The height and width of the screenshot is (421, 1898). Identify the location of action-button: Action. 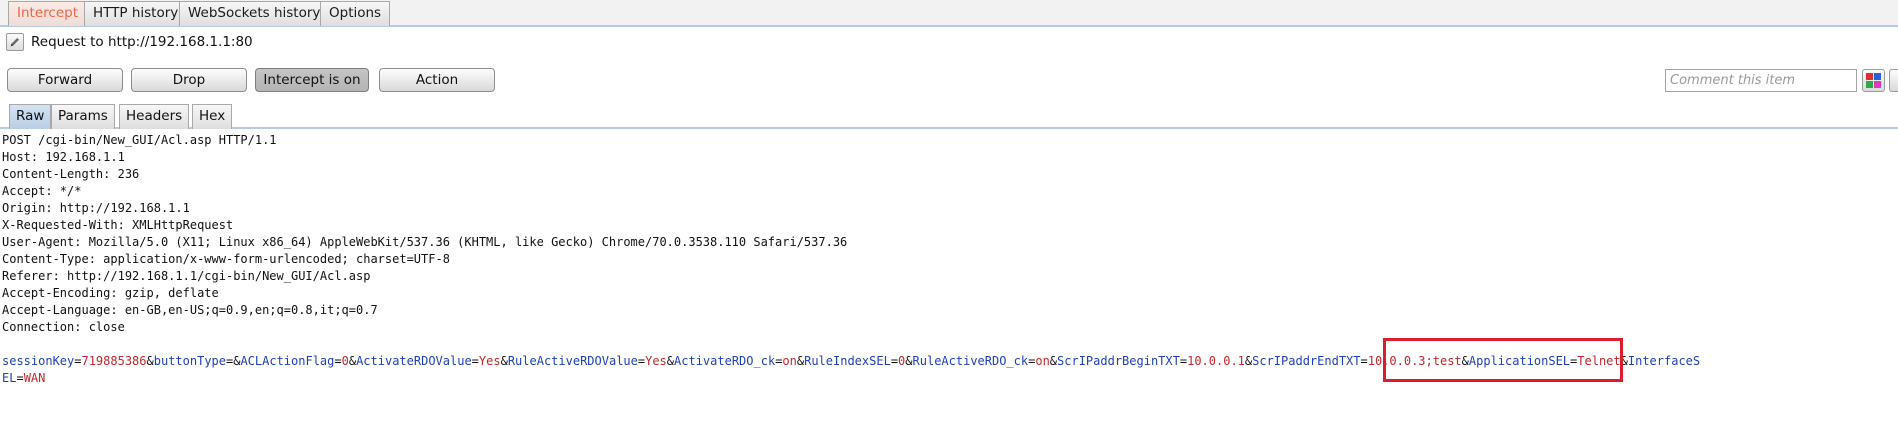
(437, 80).